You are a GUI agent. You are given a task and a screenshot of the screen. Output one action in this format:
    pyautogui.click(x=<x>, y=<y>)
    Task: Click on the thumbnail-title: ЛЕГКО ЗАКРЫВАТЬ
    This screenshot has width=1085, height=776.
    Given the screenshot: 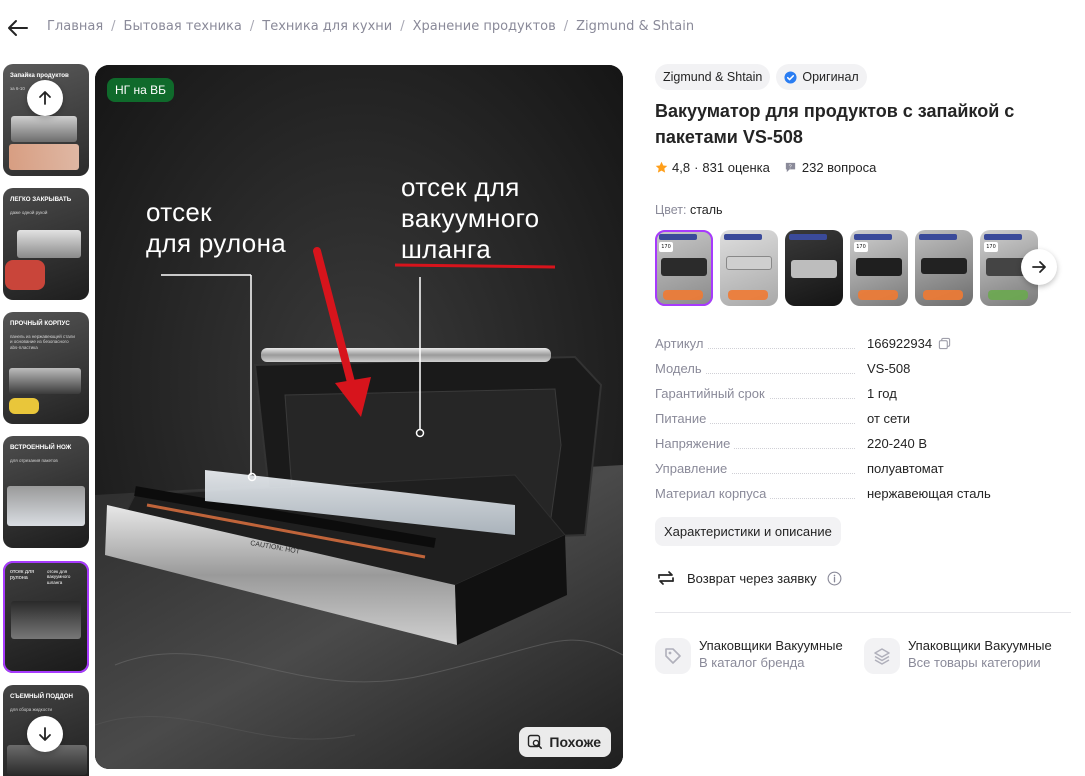 What is the action you would take?
    pyautogui.click(x=41, y=199)
    